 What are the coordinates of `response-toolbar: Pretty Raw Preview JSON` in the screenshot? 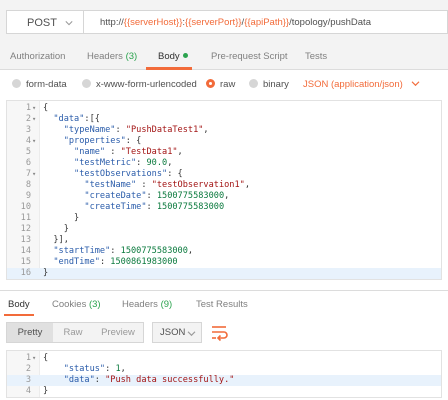 It's located at (224, 333).